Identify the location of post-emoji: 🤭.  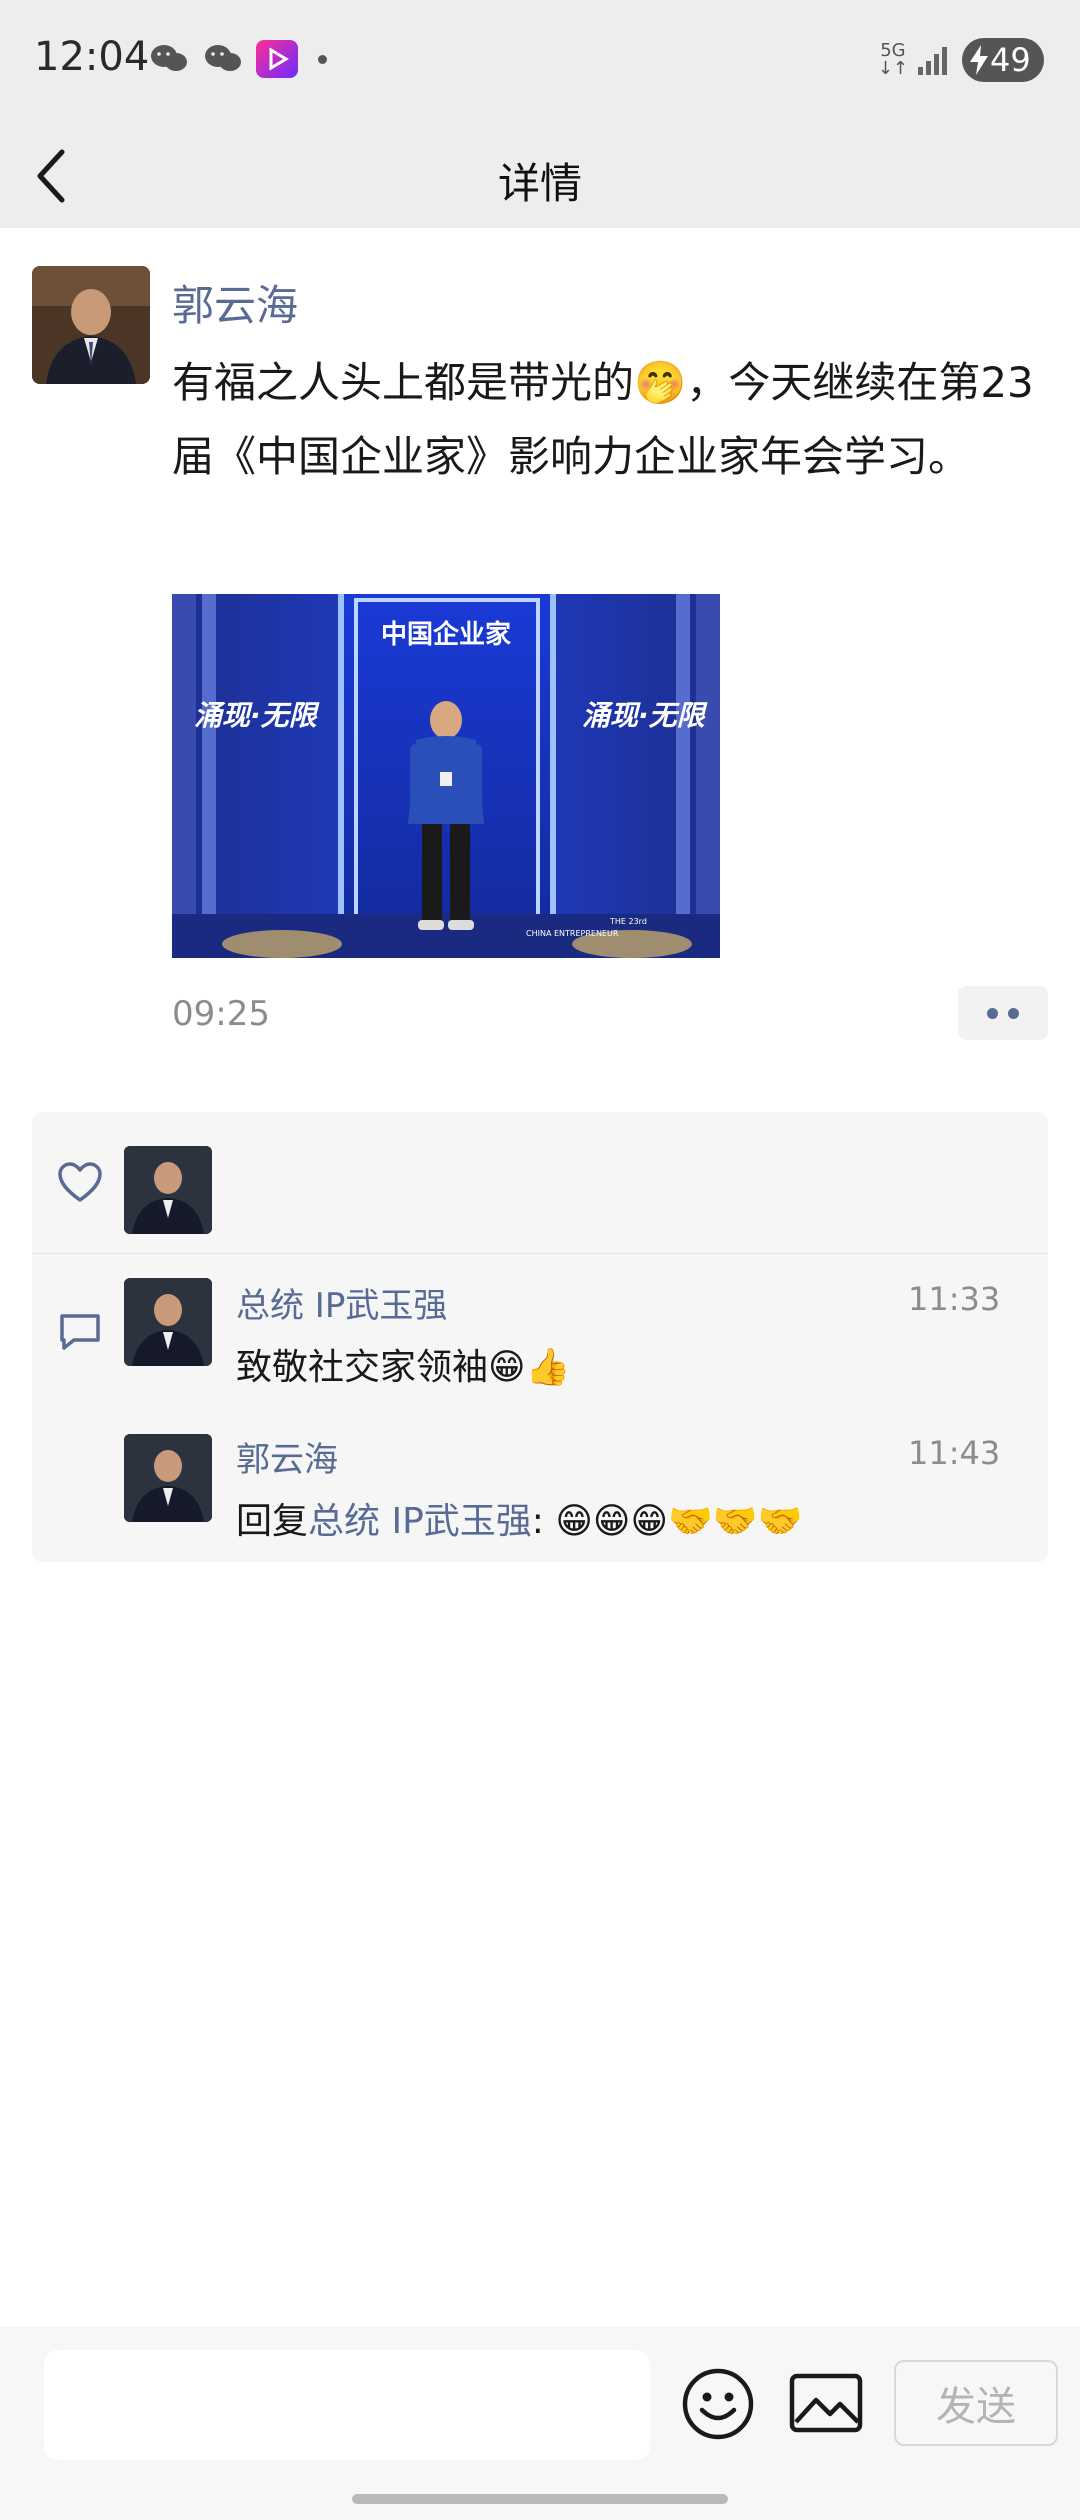
(660, 382).